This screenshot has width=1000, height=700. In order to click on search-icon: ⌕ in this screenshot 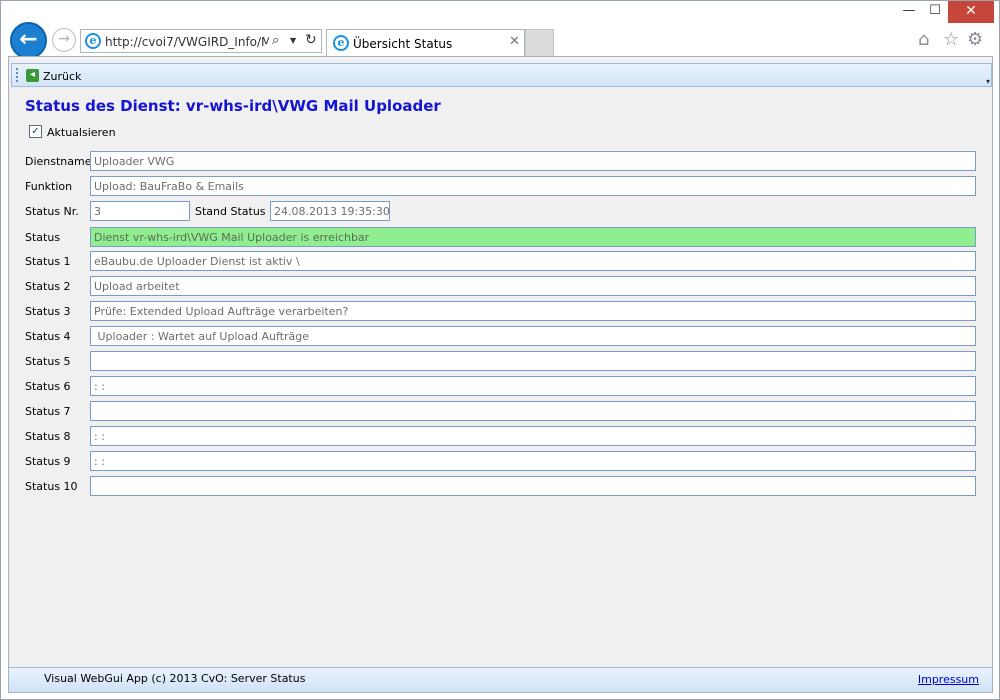, I will do `click(275, 40)`.